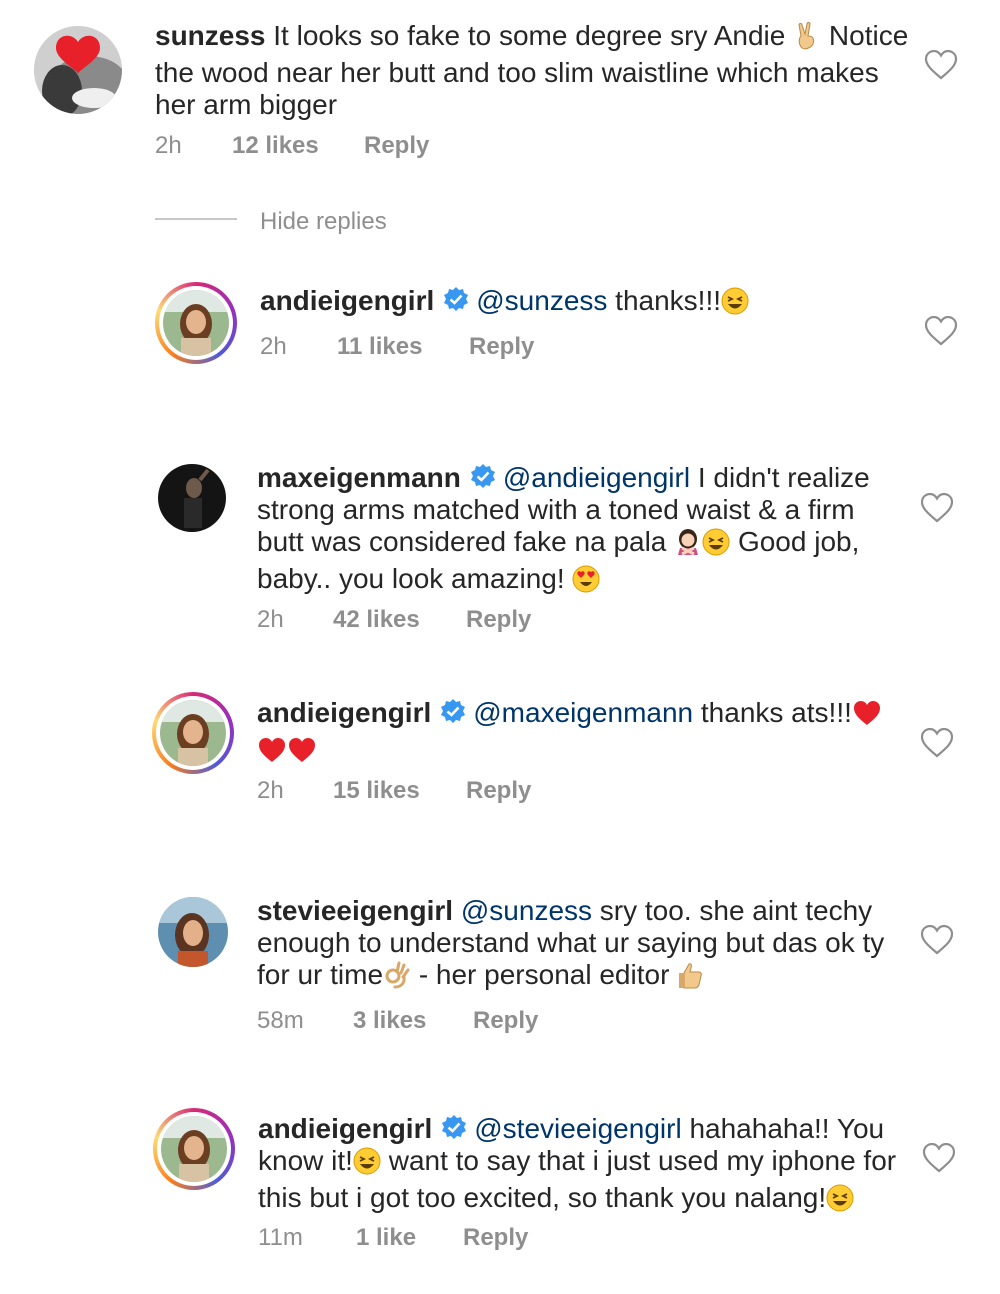 The width and height of the screenshot is (1000, 1294). I want to click on comment-username: sunzess, so click(210, 35).